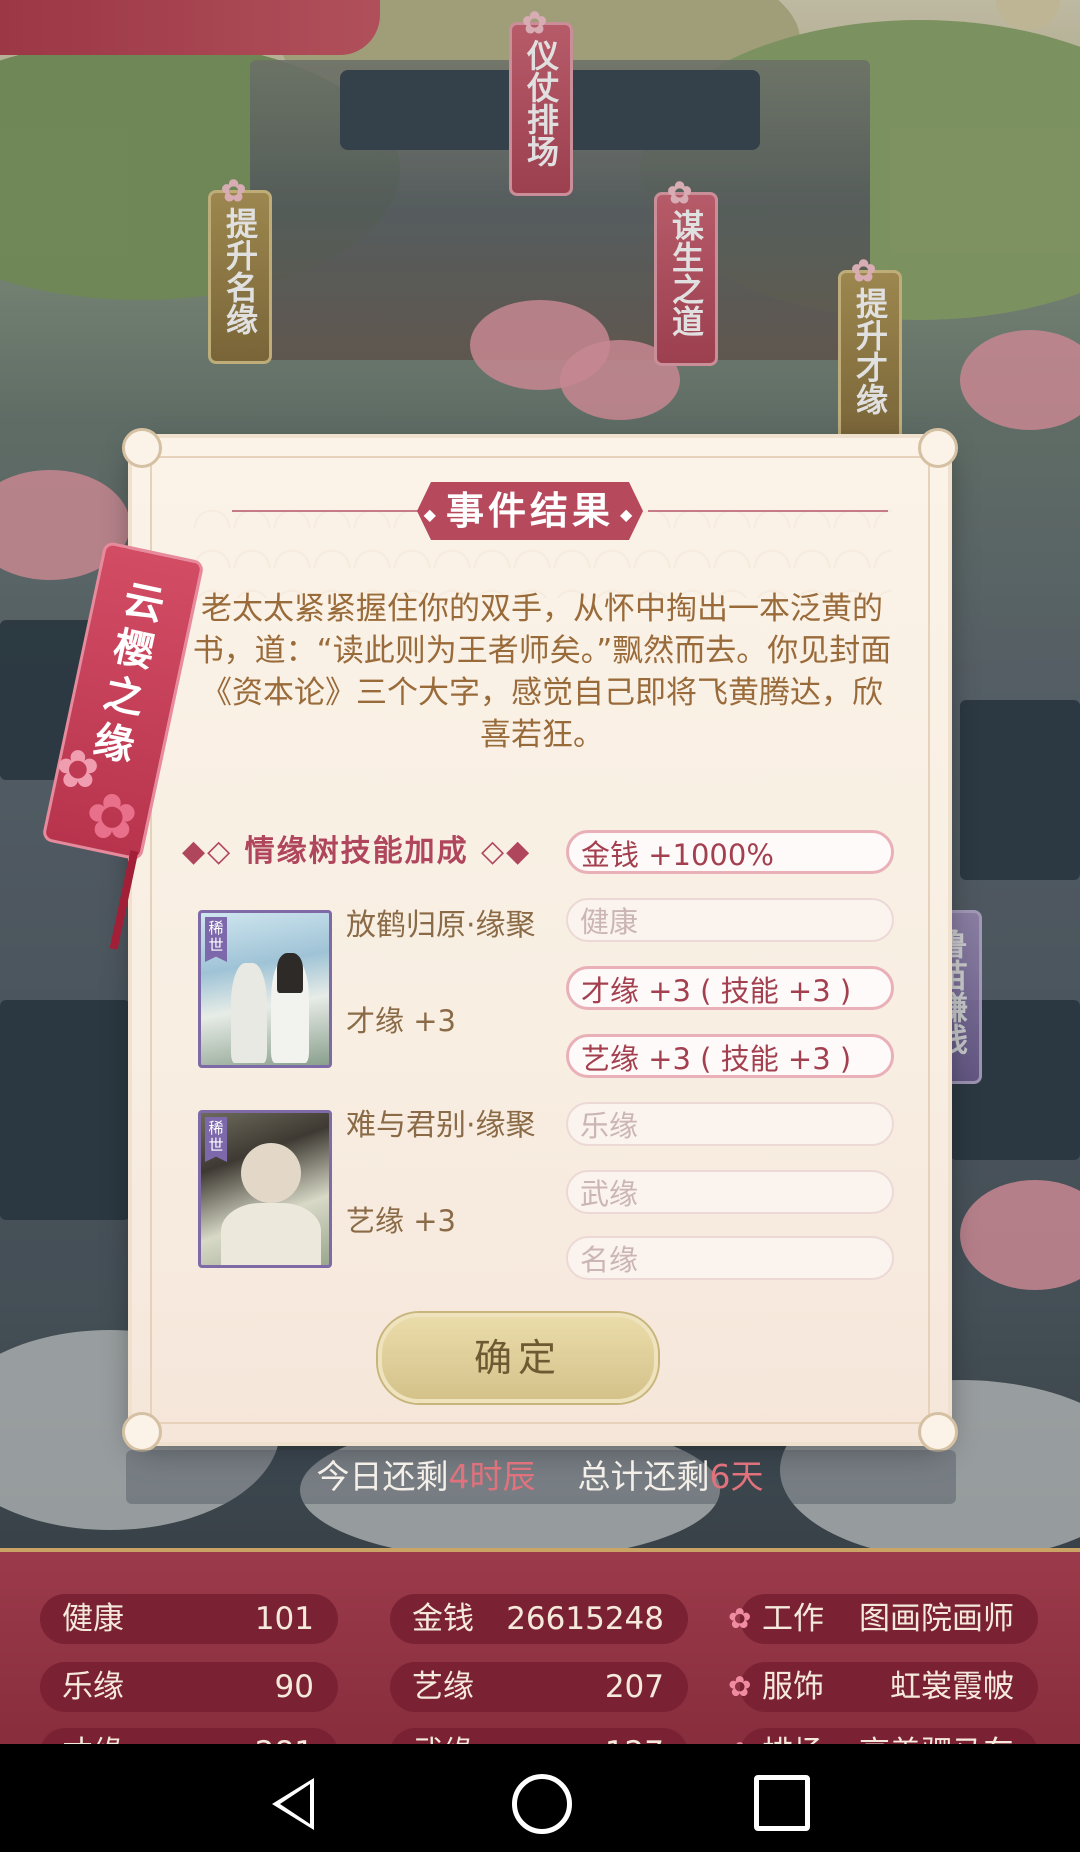 The height and width of the screenshot is (1852, 1080). I want to click on stat-value: 207, so click(634, 1687).